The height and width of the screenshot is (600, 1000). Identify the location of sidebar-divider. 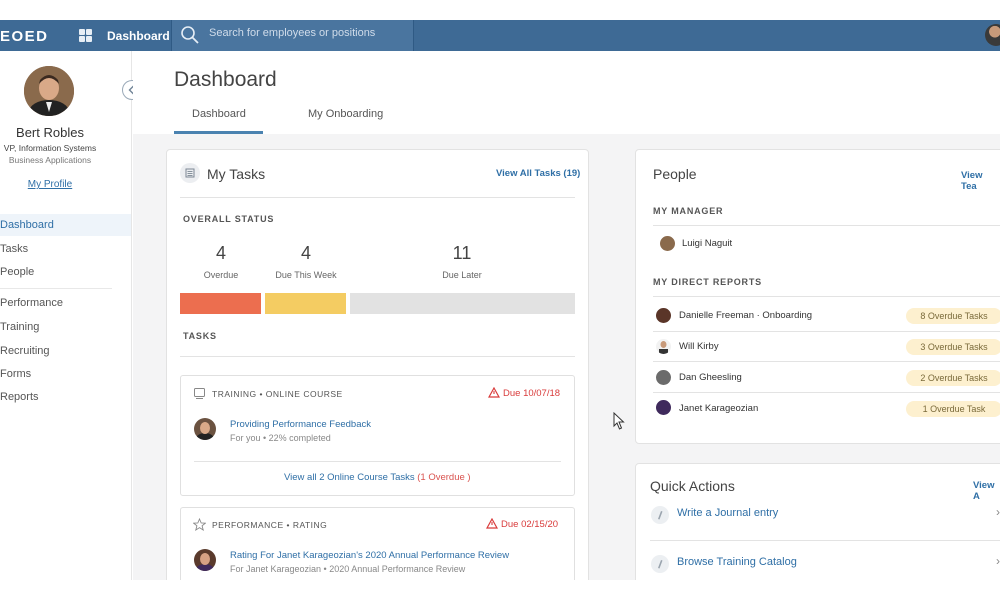
(56, 288).